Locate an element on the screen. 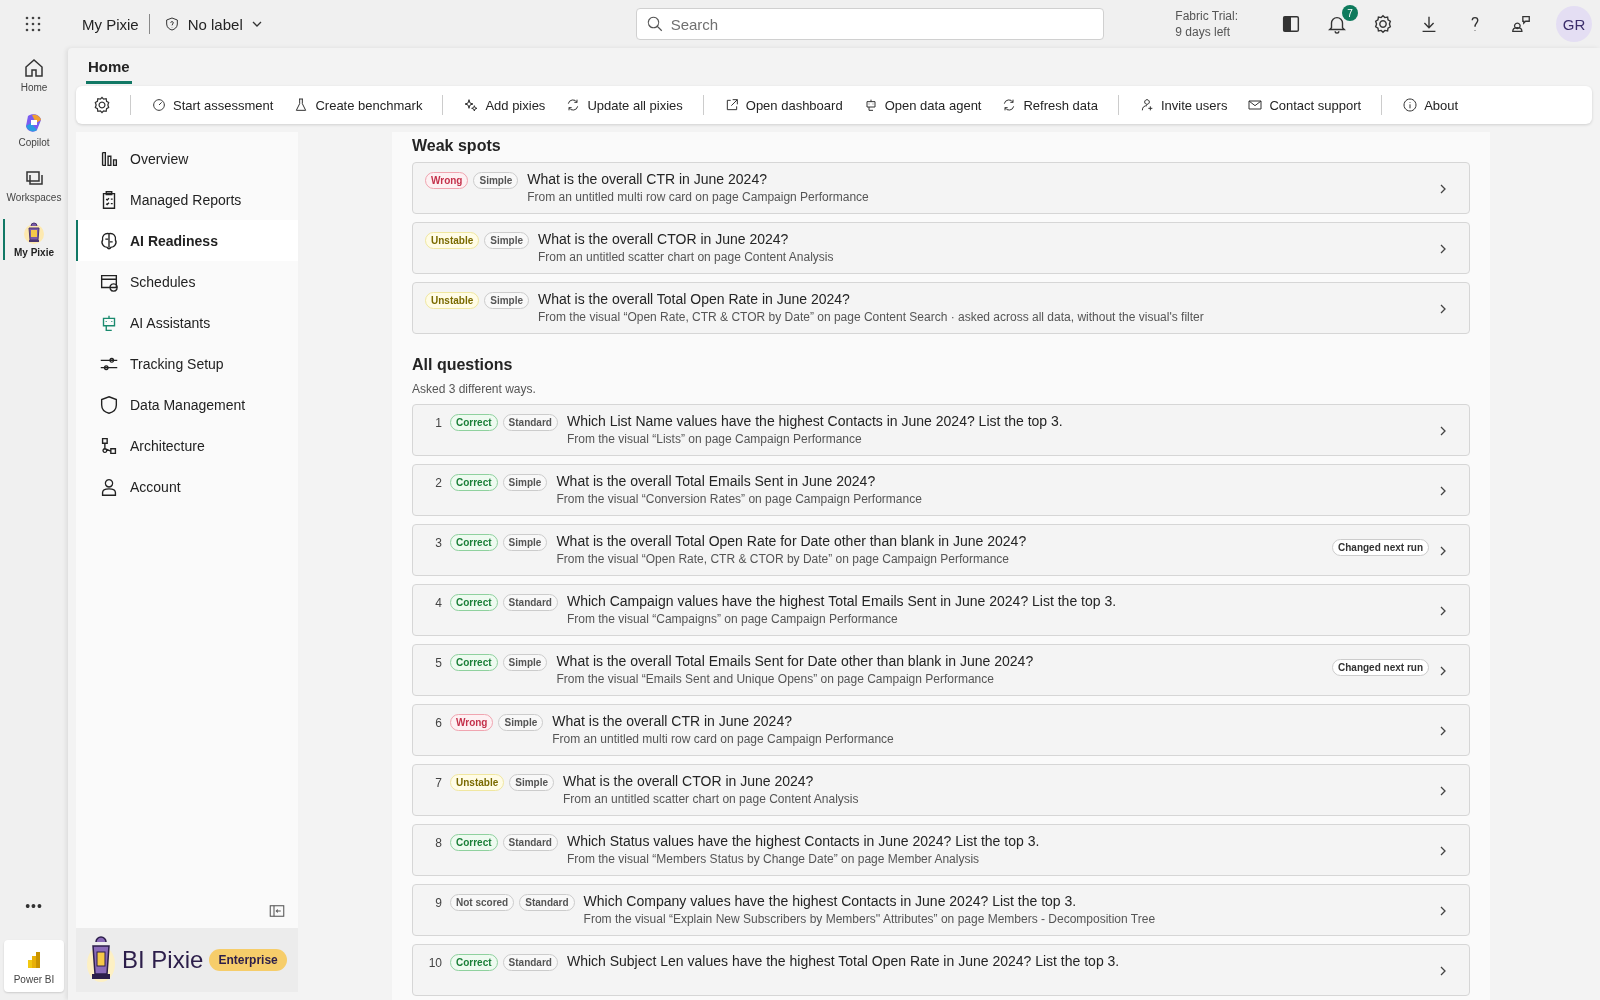 The width and height of the screenshot is (1600, 1000). notification-count: 7 is located at coordinates (1350, 13).